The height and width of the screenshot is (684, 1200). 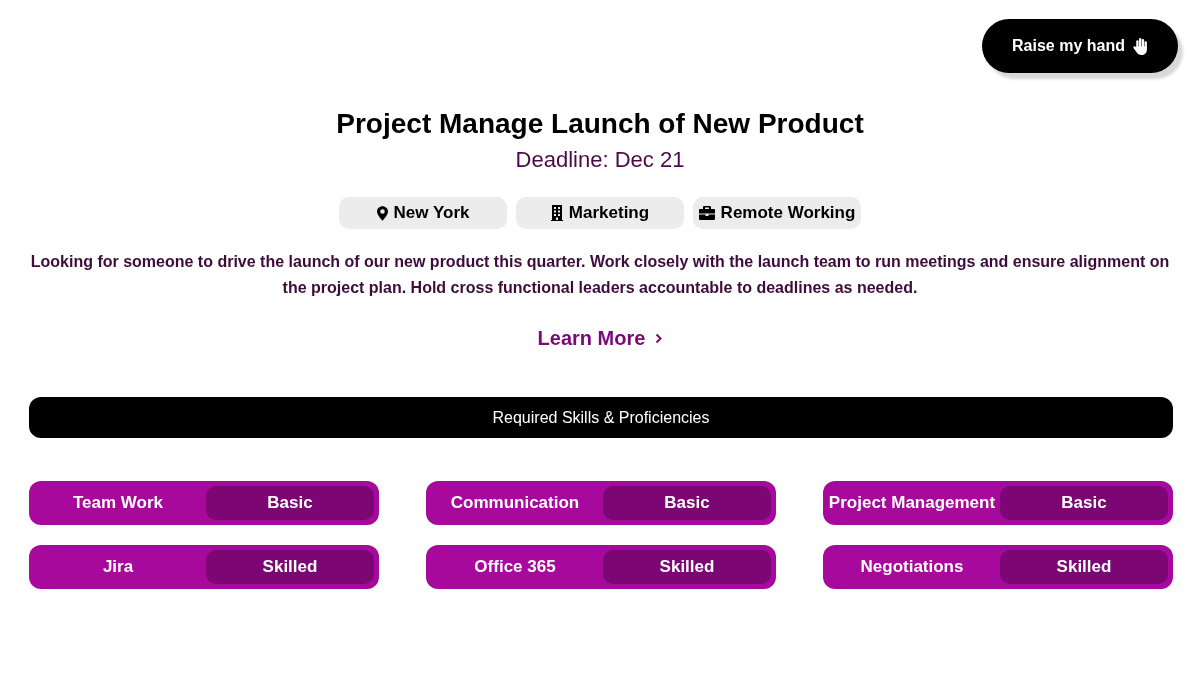 I want to click on skill-name: Communication, so click(x=515, y=503).